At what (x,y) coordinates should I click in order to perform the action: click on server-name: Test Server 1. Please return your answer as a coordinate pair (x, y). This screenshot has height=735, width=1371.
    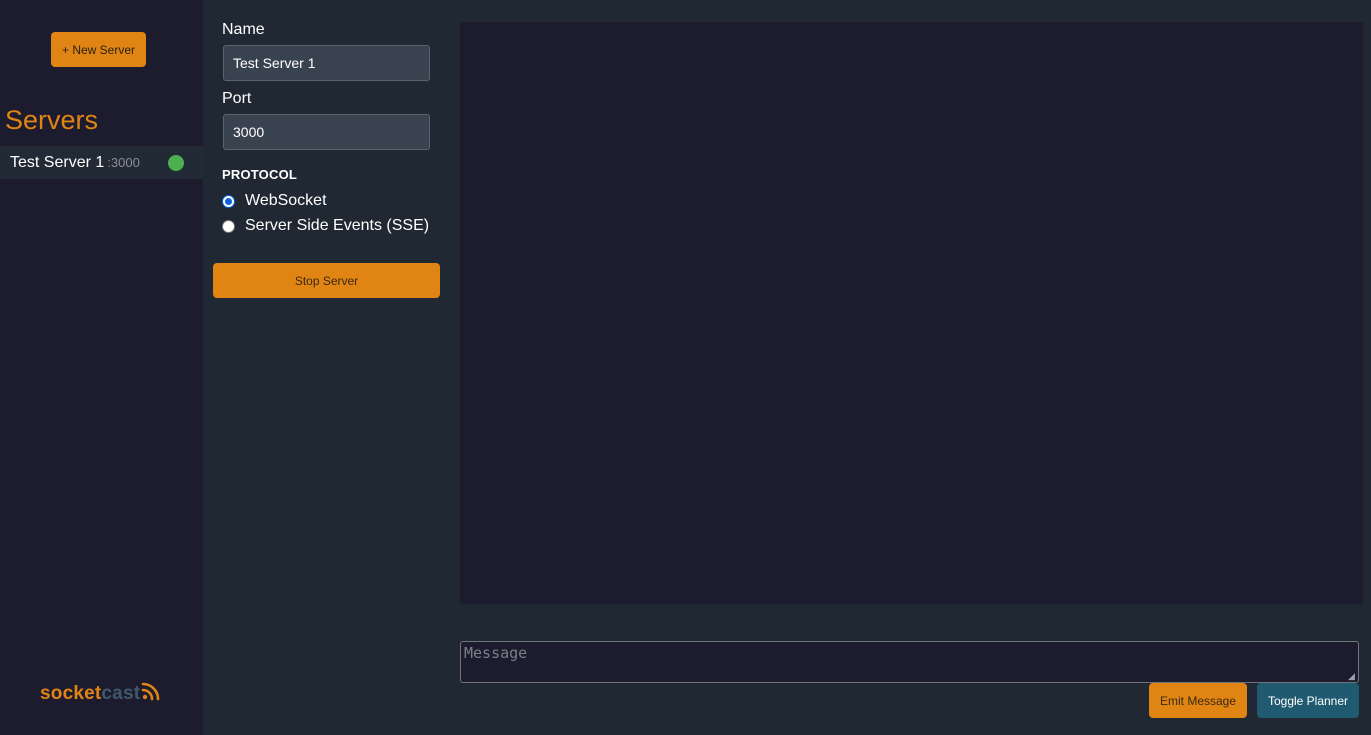
    Looking at the image, I should click on (57, 162).